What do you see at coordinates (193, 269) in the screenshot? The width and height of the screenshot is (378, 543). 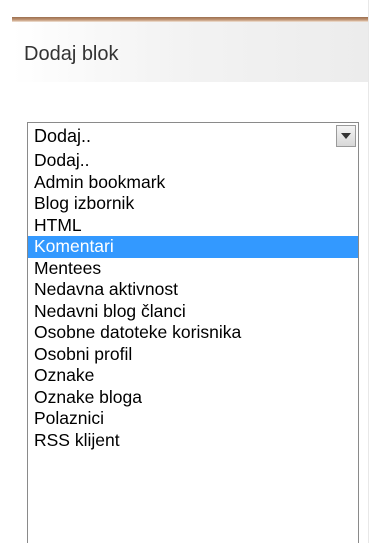 I see `dropdown-option-mentees: Mentees` at bounding box center [193, 269].